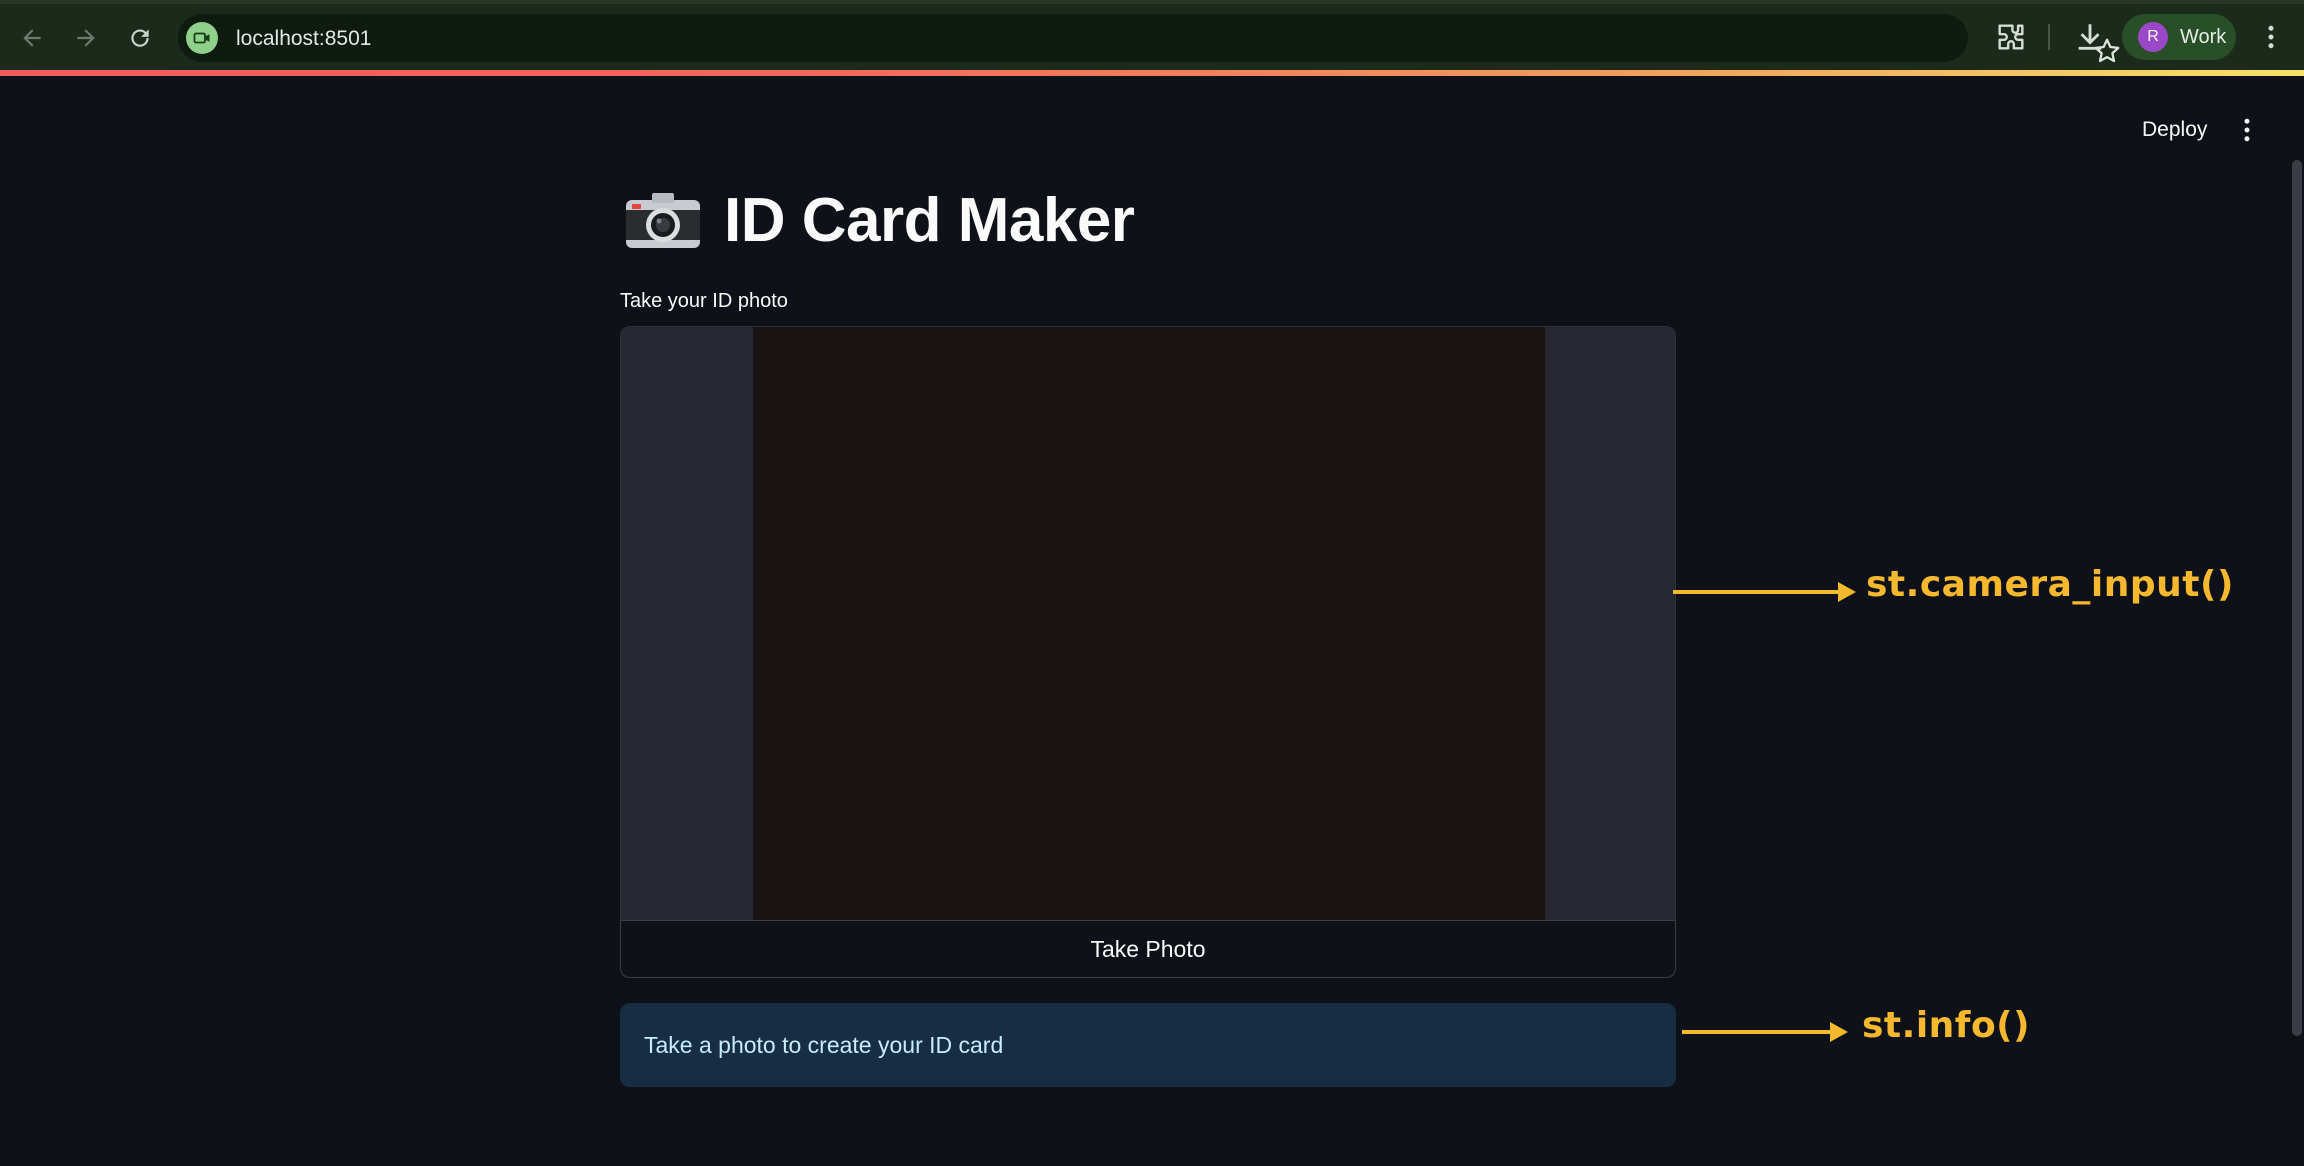  I want to click on forward-arrow-icon, so click(86, 38).